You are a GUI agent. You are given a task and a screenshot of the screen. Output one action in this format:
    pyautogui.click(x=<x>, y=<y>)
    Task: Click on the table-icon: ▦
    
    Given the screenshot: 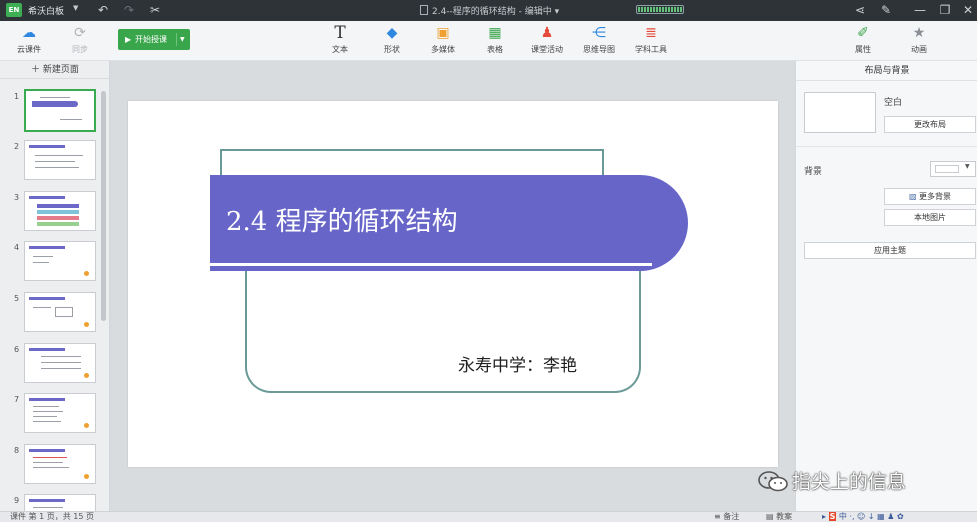 What is the action you would take?
    pyautogui.click(x=495, y=33)
    